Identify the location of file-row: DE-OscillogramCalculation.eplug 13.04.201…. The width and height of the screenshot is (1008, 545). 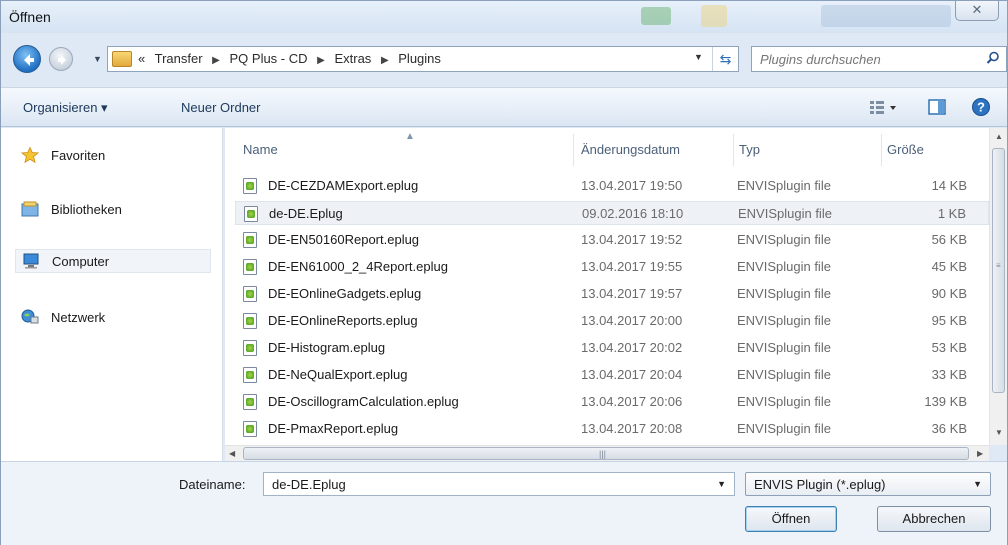
(612, 402).